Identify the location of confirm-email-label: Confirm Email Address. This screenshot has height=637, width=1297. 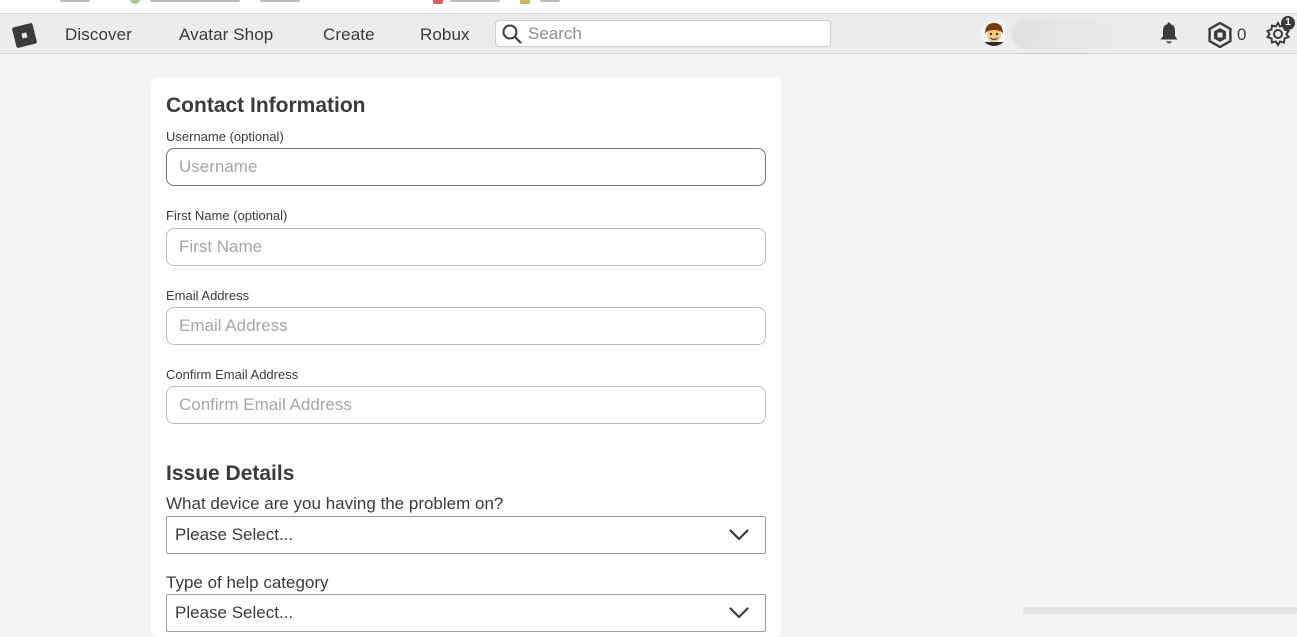
(232, 374).